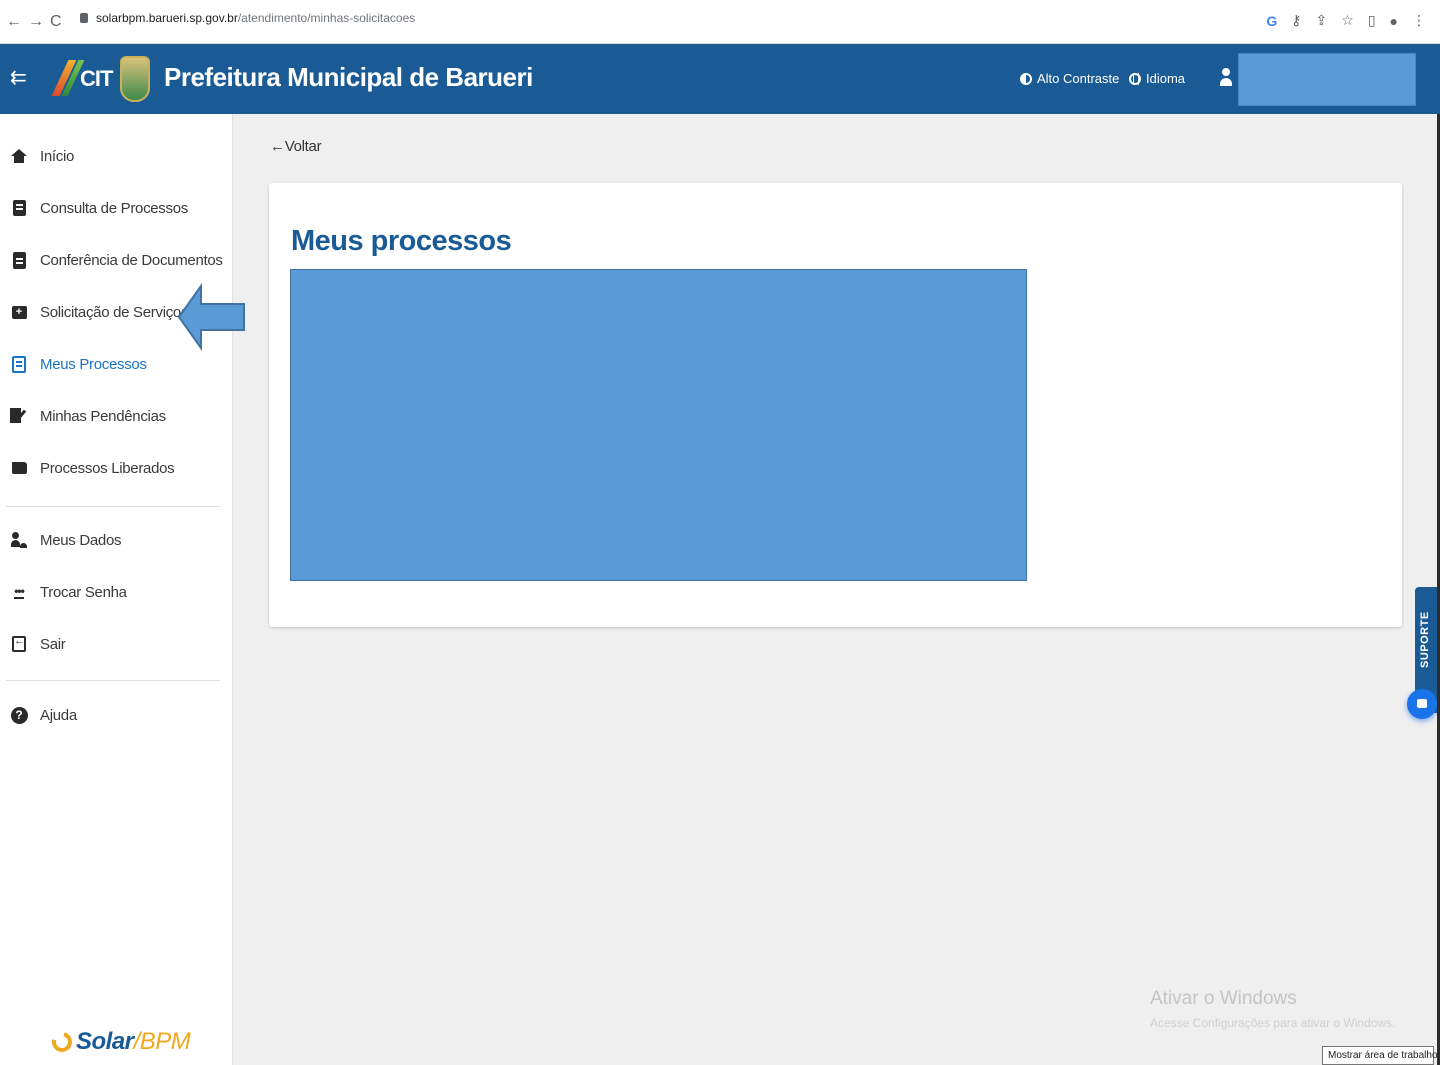  I want to click on sidebar-item-inicio: Início, so click(116, 156).